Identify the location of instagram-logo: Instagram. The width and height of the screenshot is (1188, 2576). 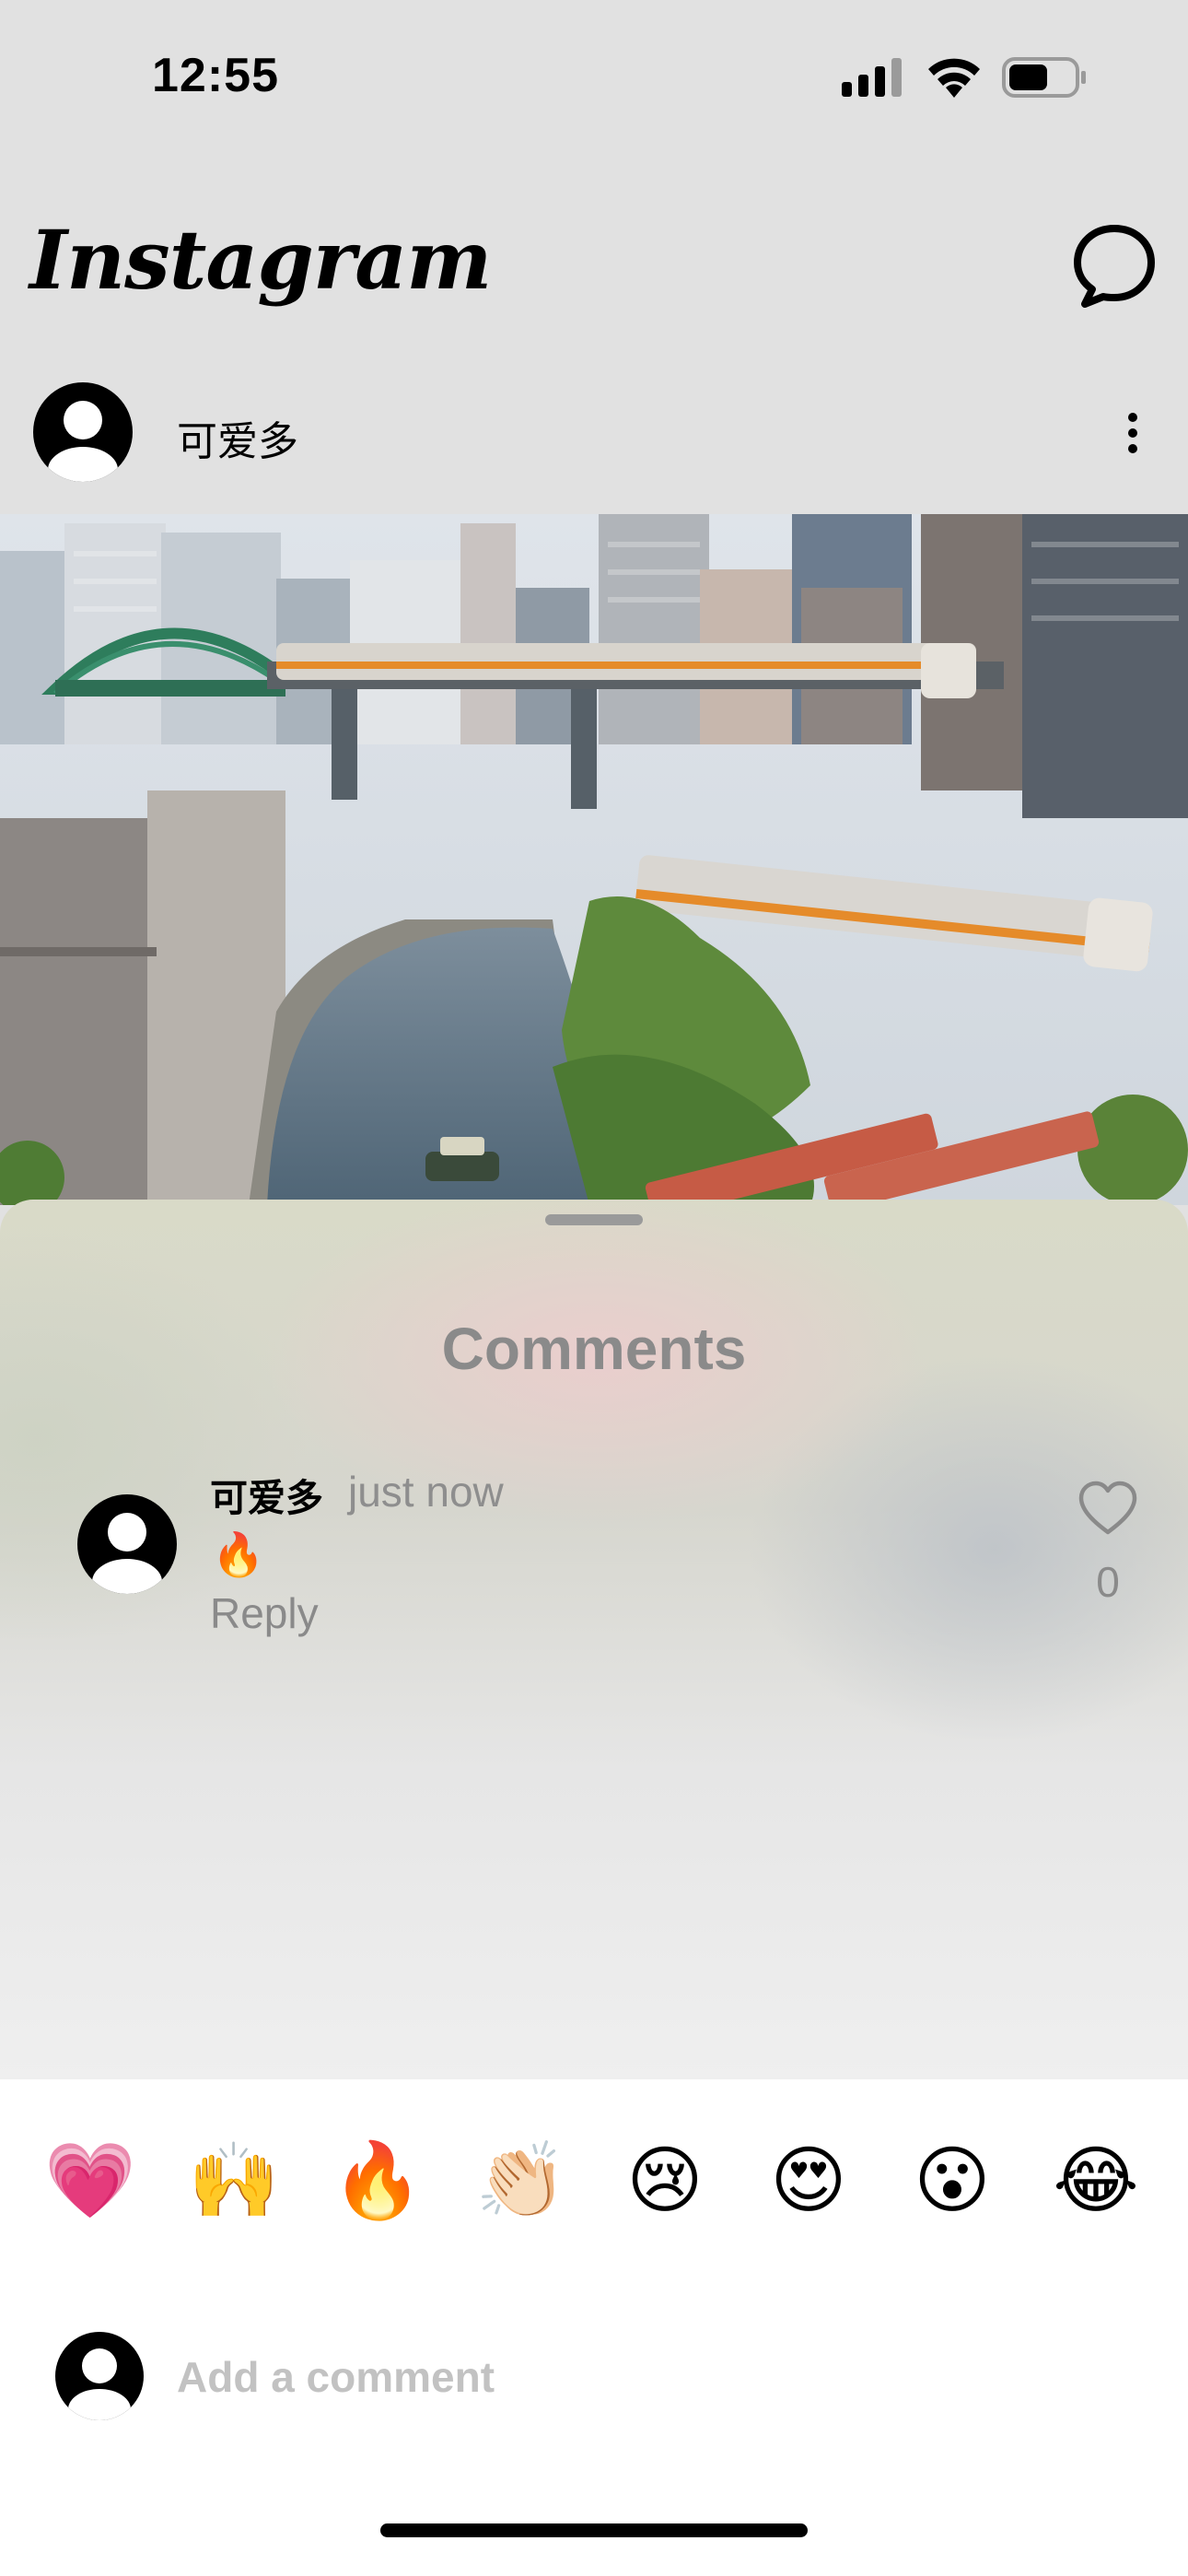
(260, 260).